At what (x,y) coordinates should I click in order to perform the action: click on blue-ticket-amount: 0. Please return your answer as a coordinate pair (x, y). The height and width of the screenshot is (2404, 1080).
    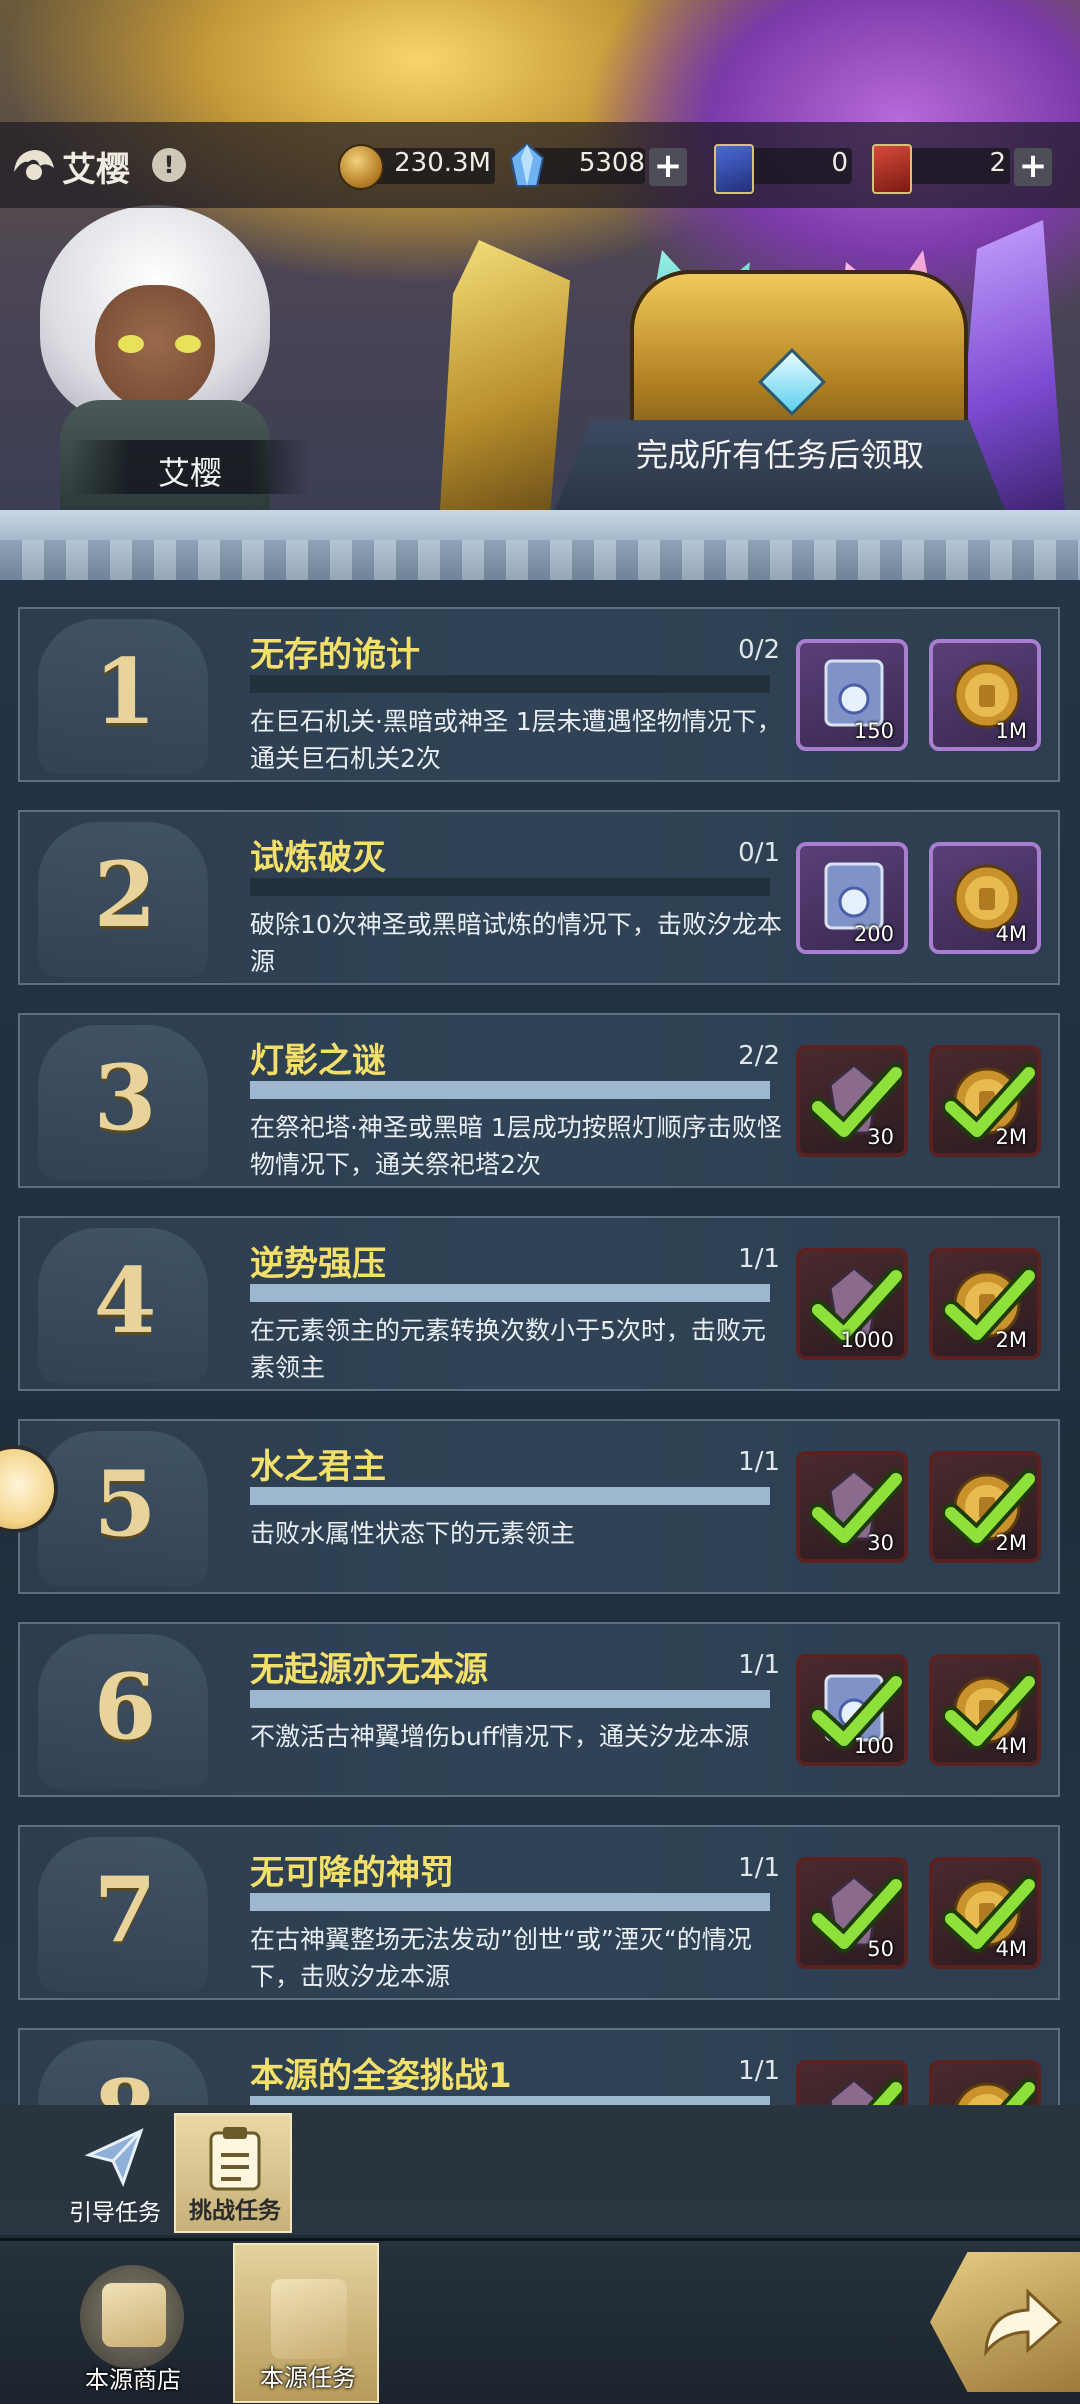
    Looking at the image, I should click on (839, 163).